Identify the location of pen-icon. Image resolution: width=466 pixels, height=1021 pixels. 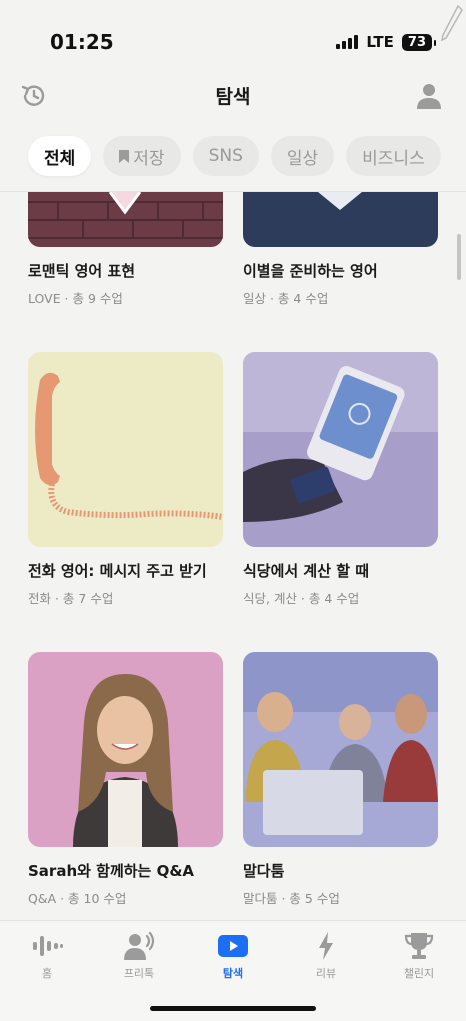
(451, 23).